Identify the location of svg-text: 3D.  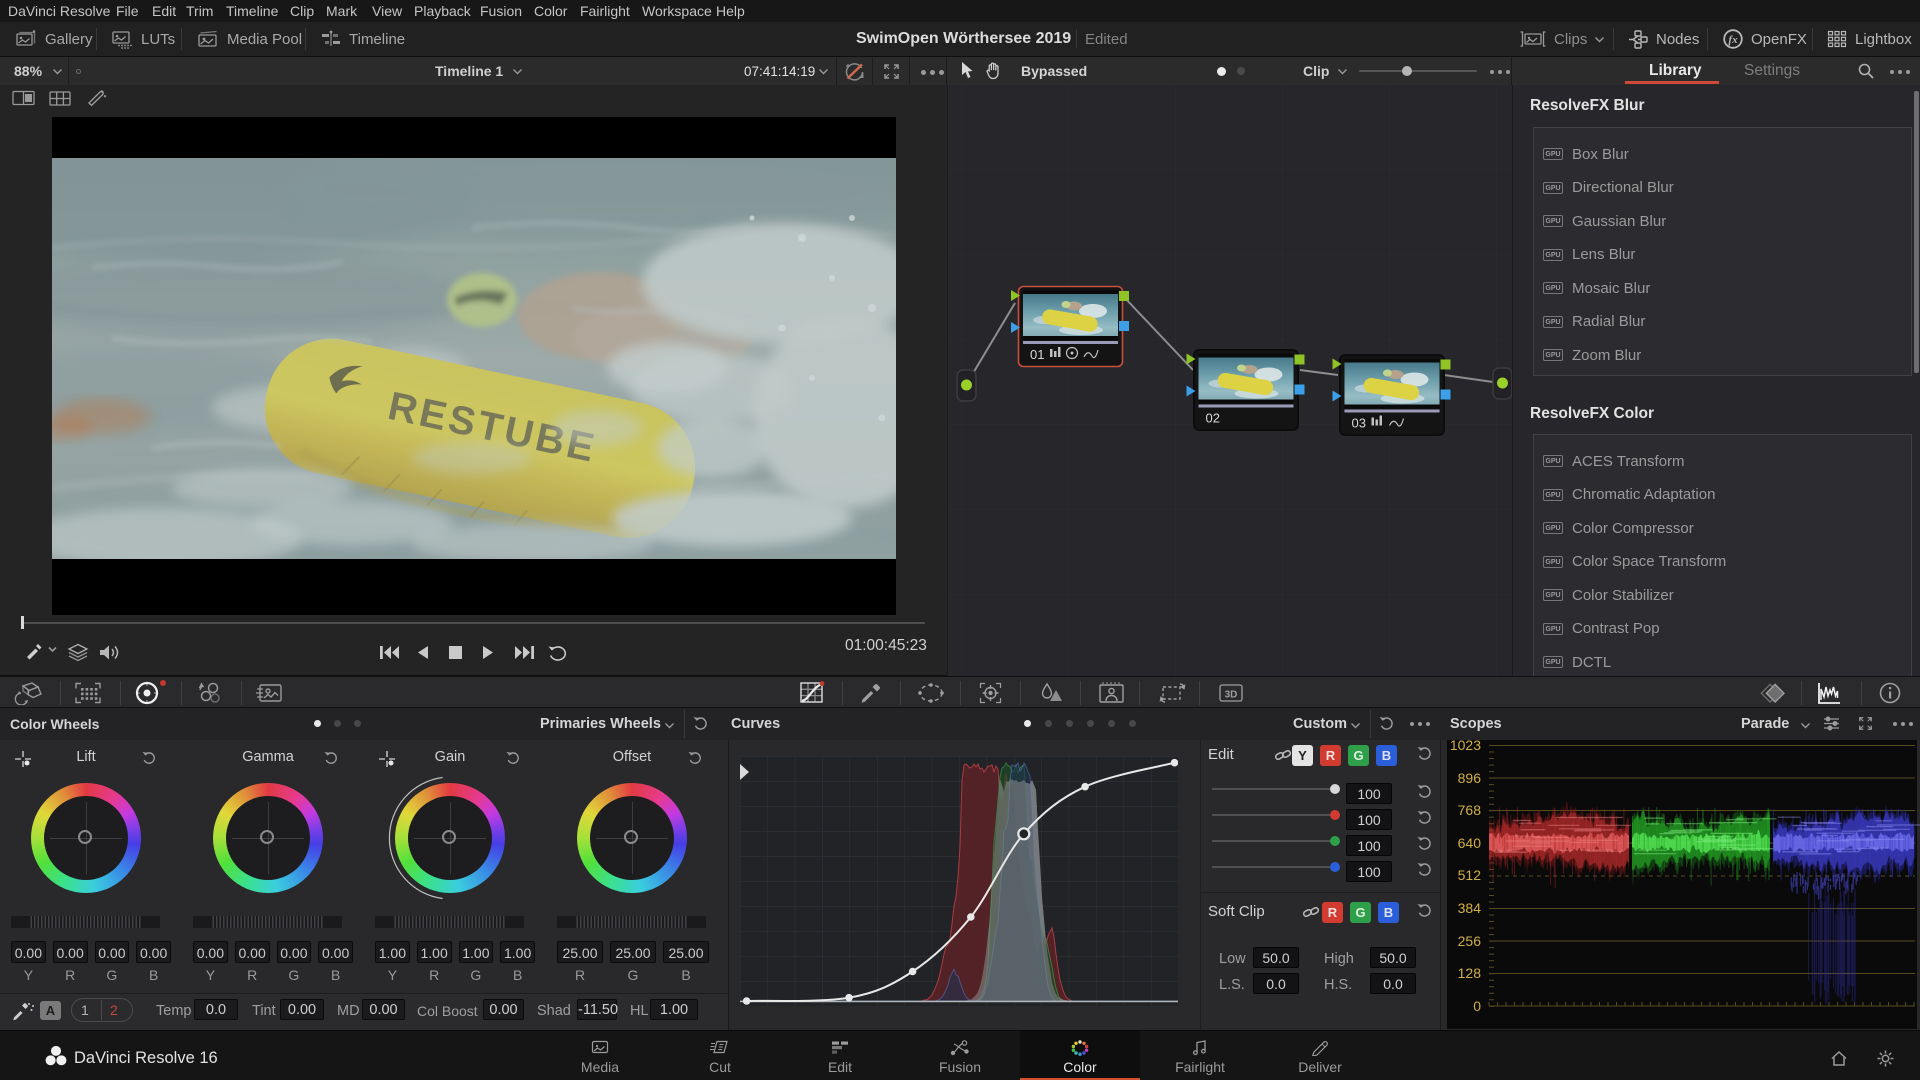
(1231, 695).